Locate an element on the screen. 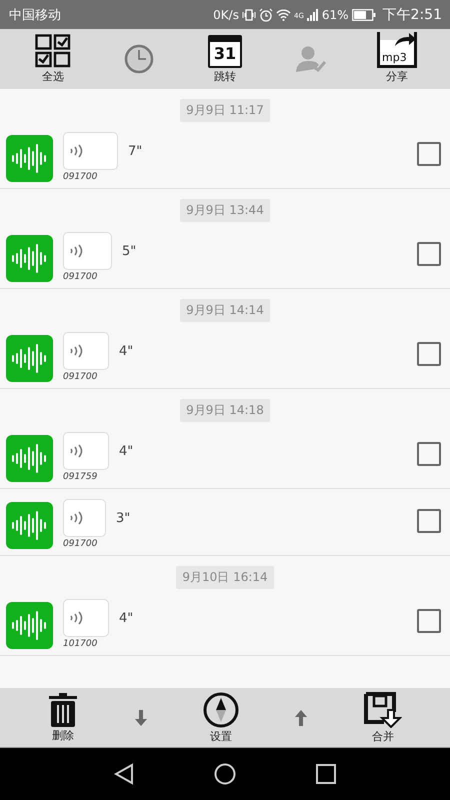 The width and height of the screenshot is (450, 800). up-arrow-icon is located at coordinates (301, 718).